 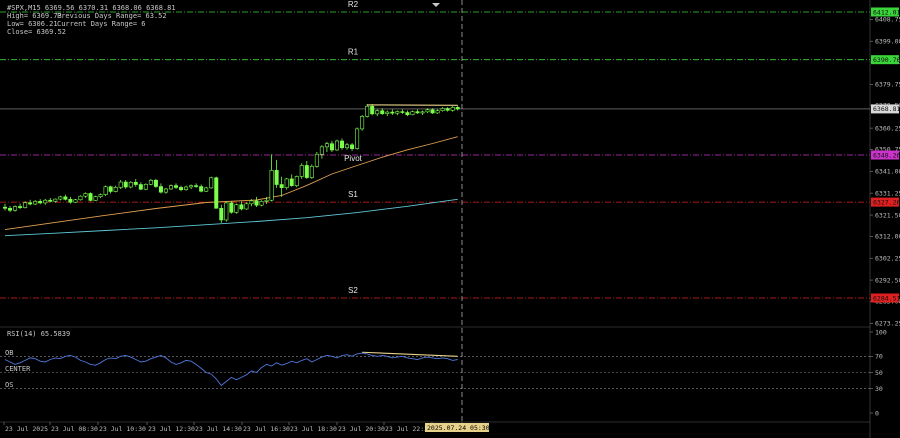 What do you see at coordinates (231, 369) in the screenshot?
I see `rsi-line` at bounding box center [231, 369].